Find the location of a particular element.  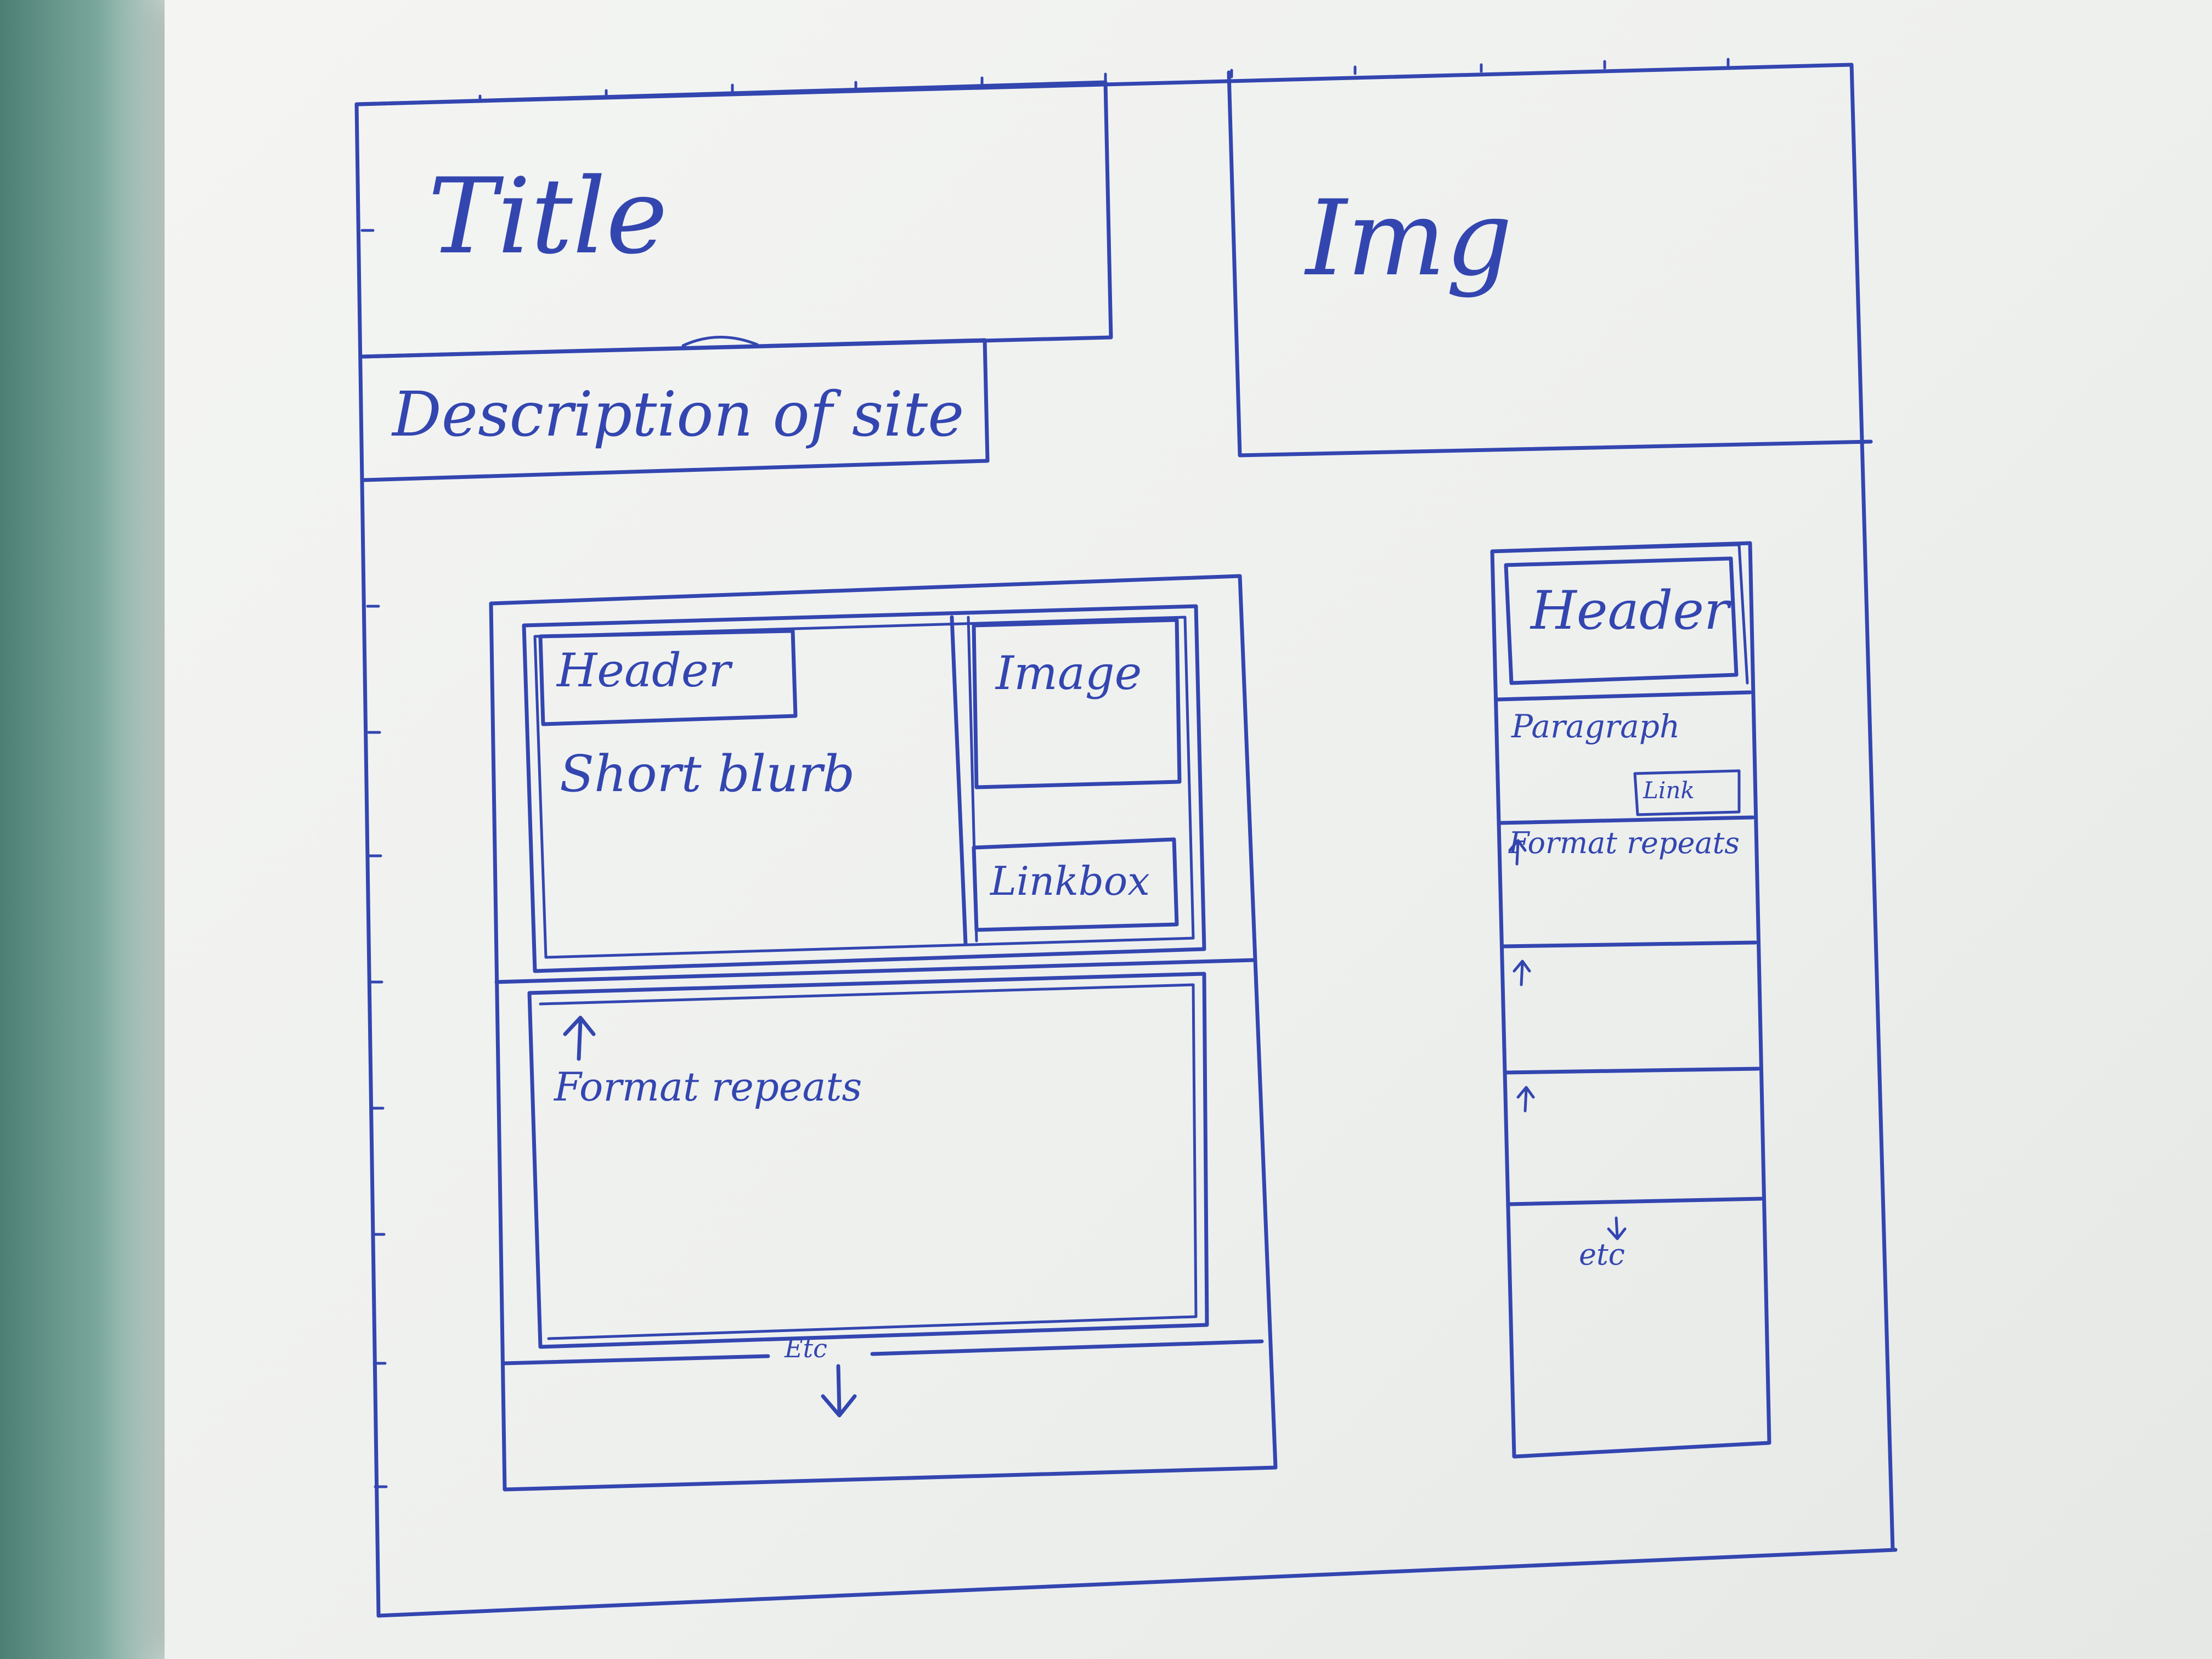

link-label: Link is located at coordinates (1669, 790).